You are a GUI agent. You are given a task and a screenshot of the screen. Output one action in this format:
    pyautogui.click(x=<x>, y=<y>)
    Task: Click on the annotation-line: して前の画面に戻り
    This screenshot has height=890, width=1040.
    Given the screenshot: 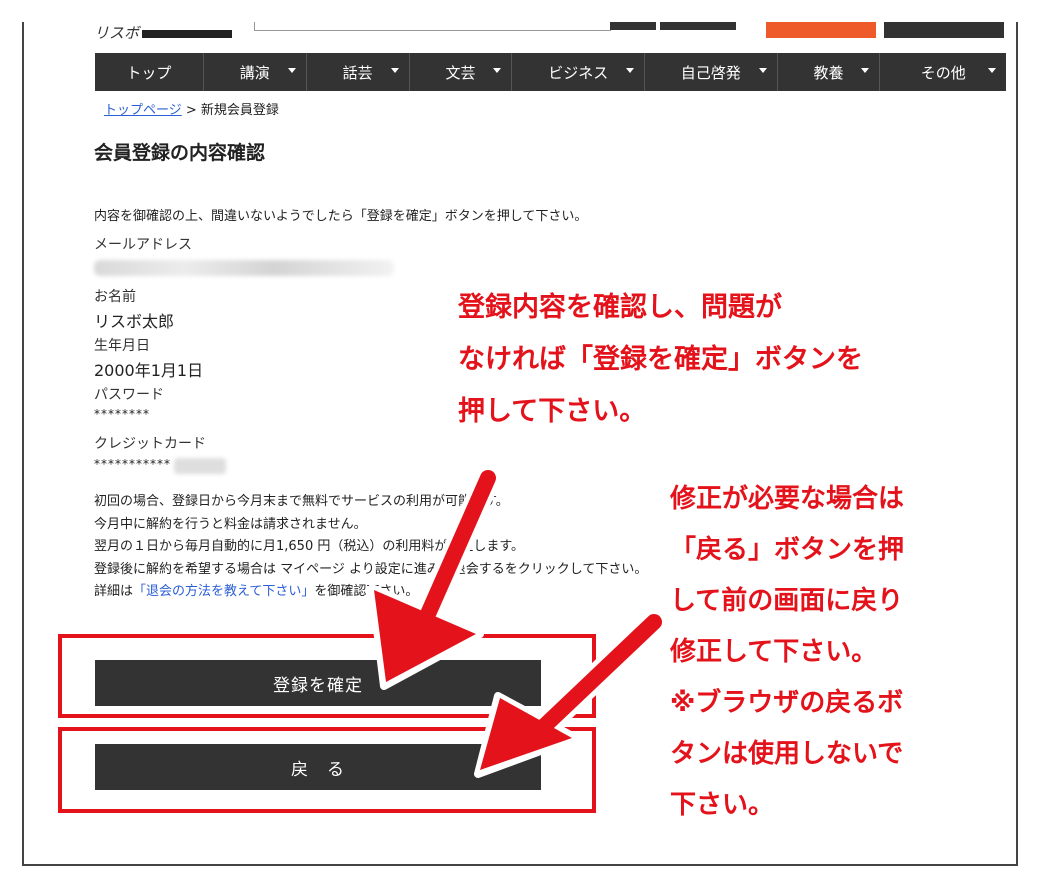 What is the action you would take?
    pyautogui.click(x=787, y=601)
    